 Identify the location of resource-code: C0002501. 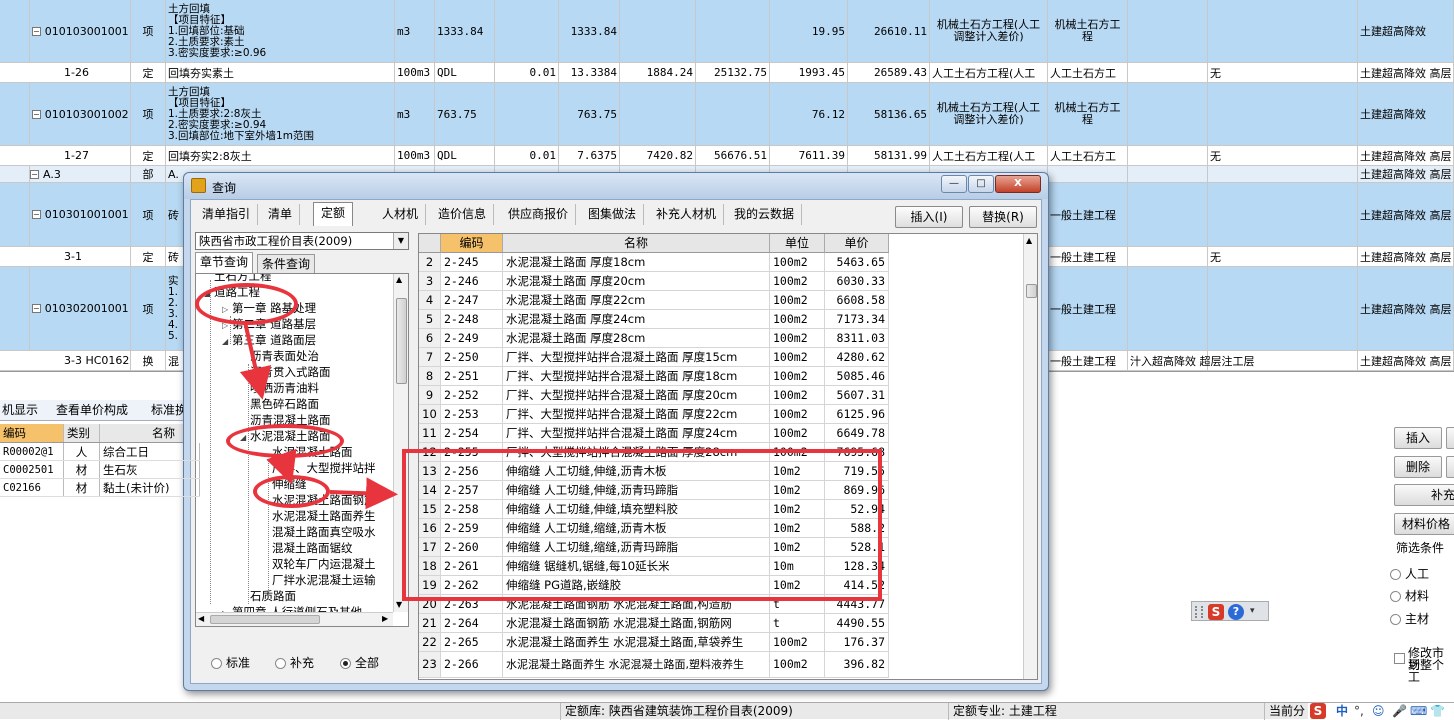
(32, 469).